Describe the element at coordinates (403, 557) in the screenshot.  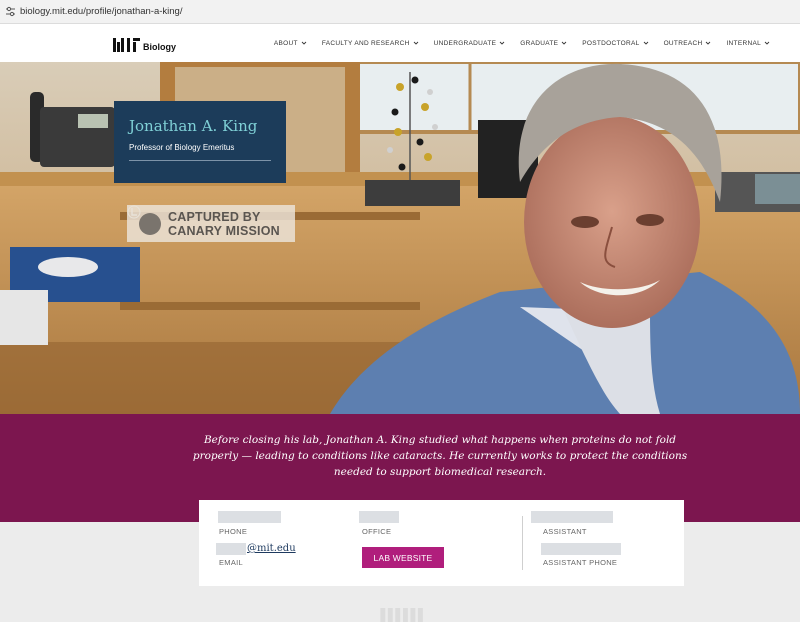
I see `lab-website-button: LAB WEBSITE` at that location.